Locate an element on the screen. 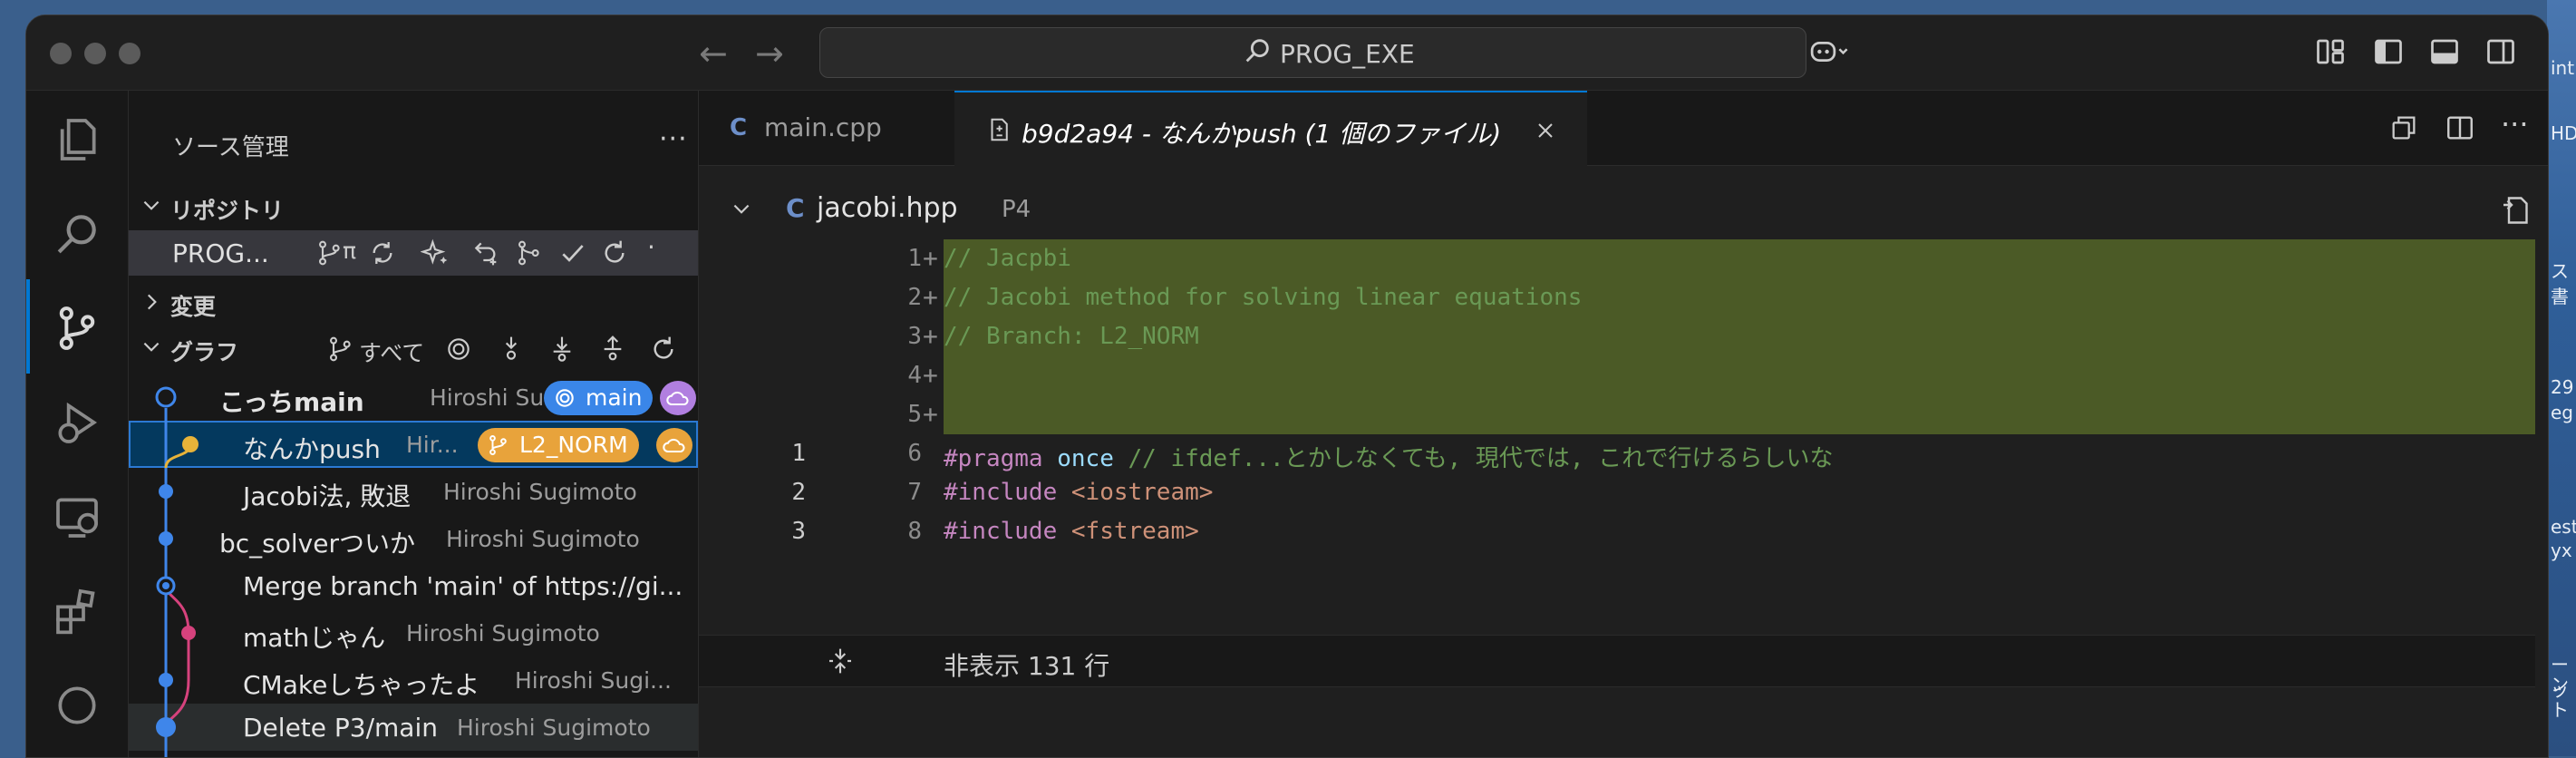 Image resolution: width=2576 pixels, height=758 pixels. cpp-file-icon: C is located at coordinates (795, 208).